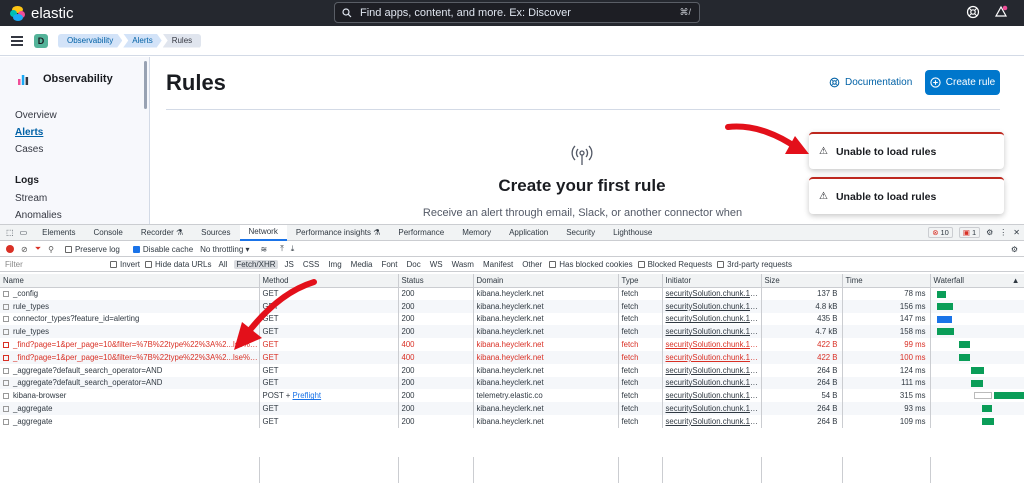  Describe the element at coordinates (53, 265) in the screenshot. I see `filter-input: Filter` at that location.